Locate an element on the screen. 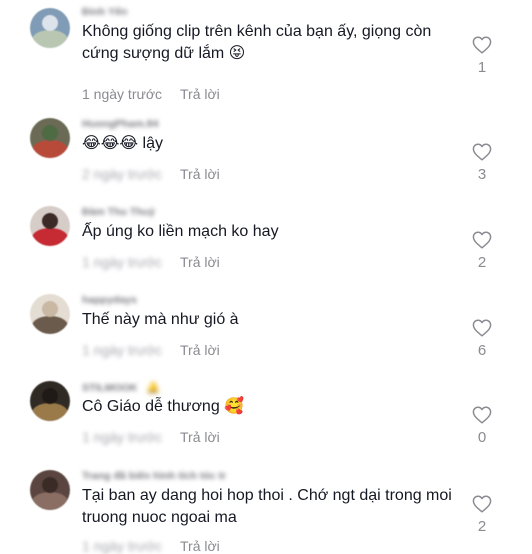 The image size is (532, 554). comment-meta: 2 ngày trước Trả lời is located at coordinates (151, 174).